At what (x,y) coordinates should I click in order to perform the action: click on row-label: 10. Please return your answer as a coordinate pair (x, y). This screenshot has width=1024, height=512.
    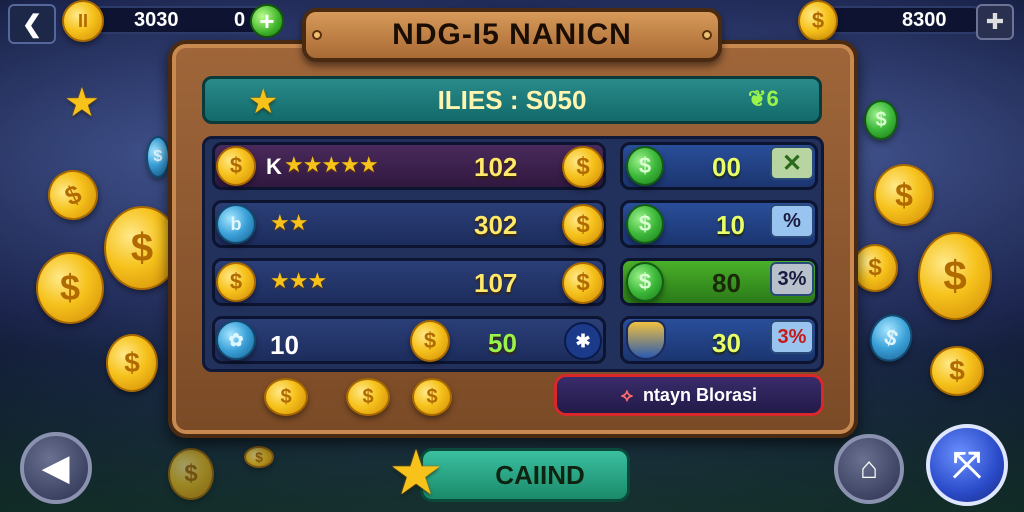
    Looking at the image, I should click on (284, 345).